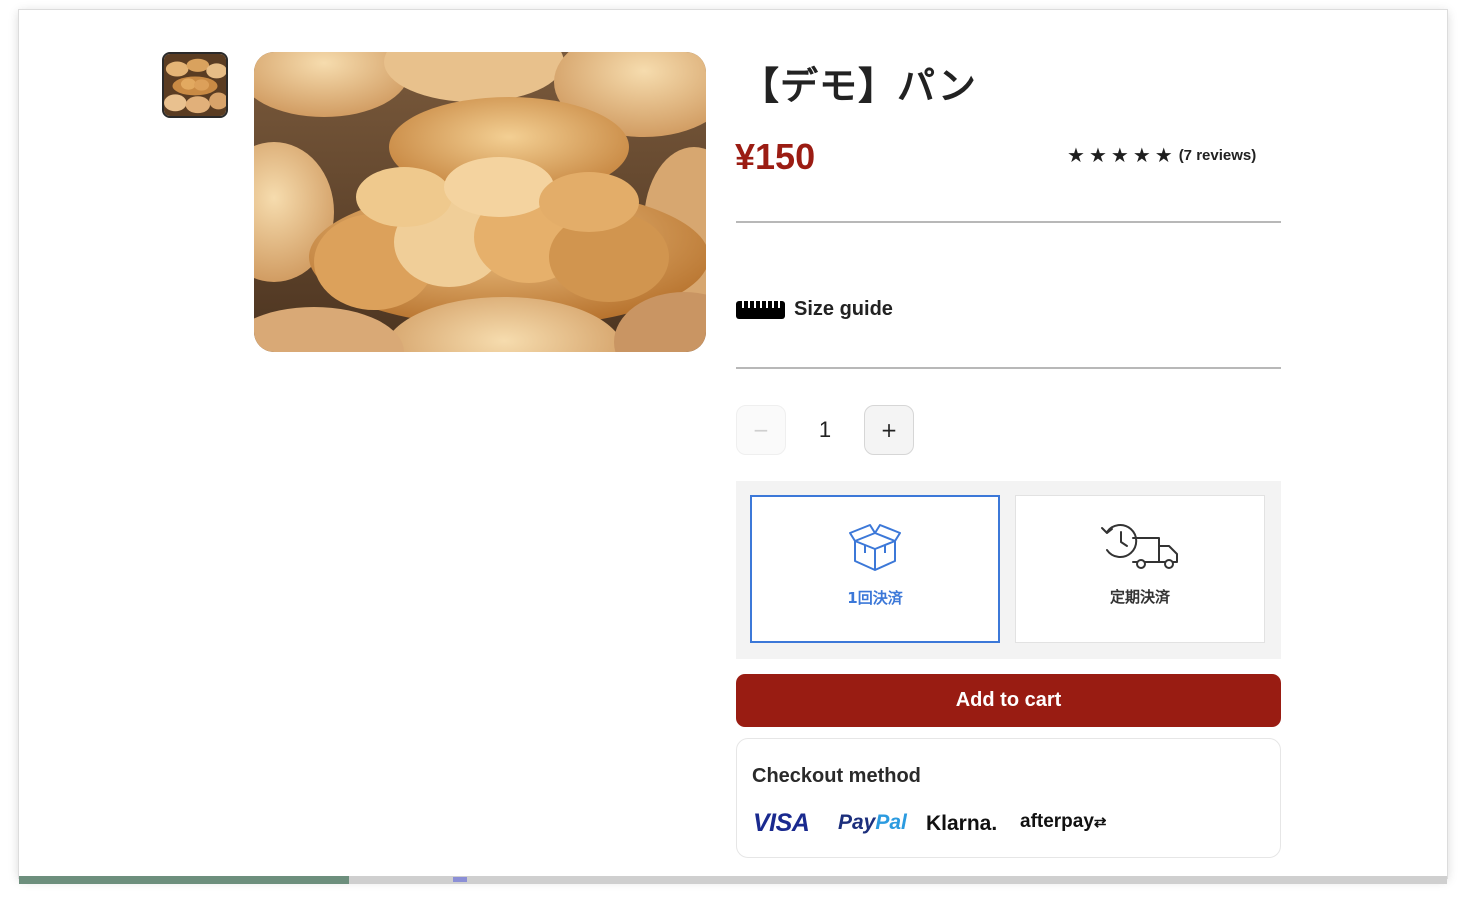  Describe the element at coordinates (1139, 546) in the screenshot. I see `subscription-truck-icon` at that location.